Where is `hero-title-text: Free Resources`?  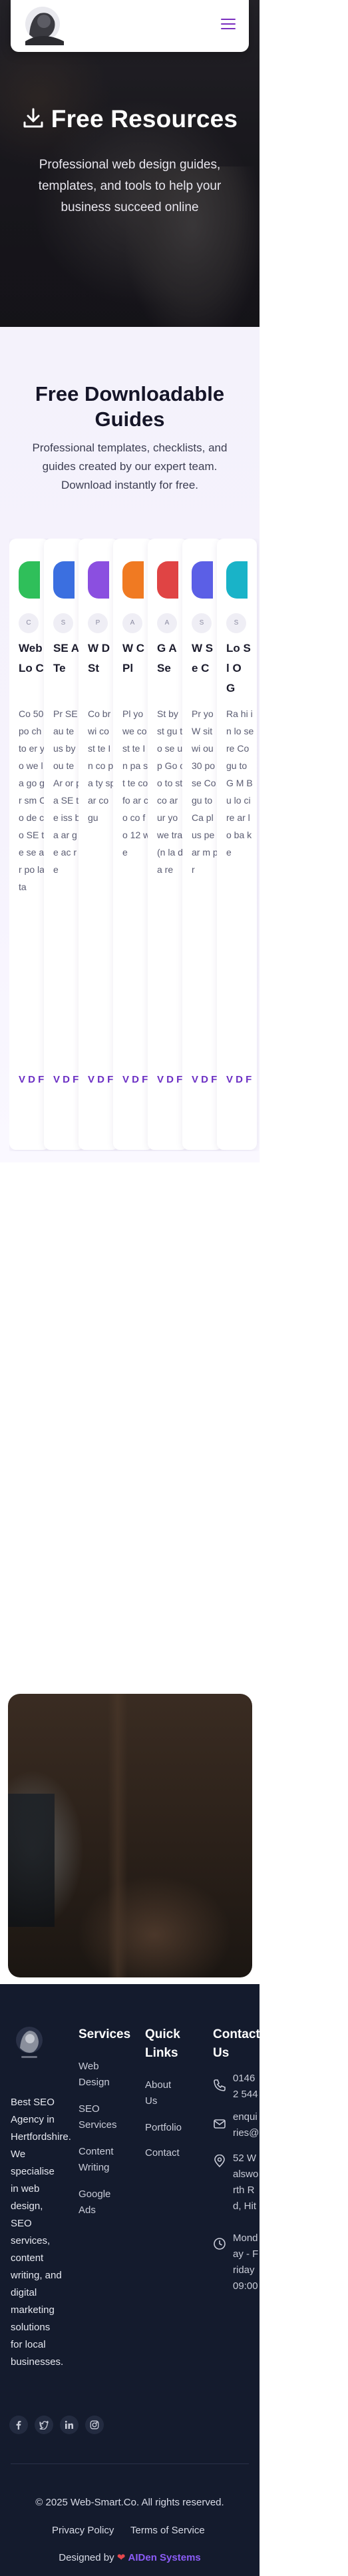
hero-title-text: Free Resources is located at coordinates (144, 118).